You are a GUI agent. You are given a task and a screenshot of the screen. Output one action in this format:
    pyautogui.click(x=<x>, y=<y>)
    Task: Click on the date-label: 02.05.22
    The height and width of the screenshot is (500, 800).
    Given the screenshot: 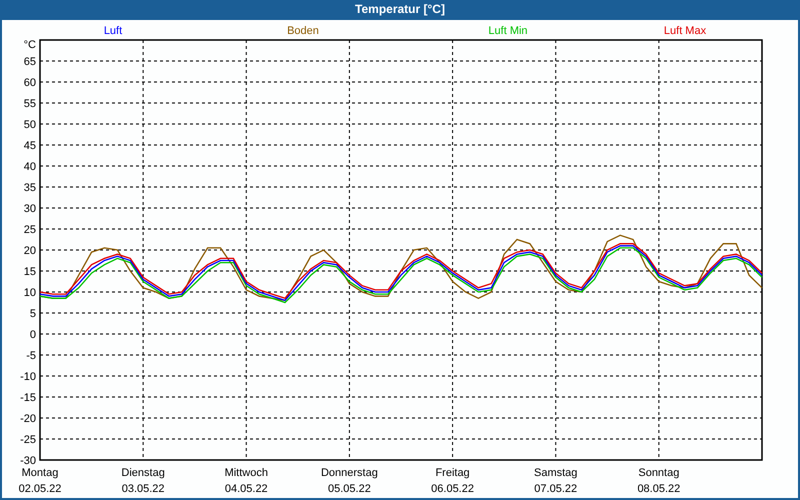 What is the action you would take?
    pyautogui.click(x=40, y=489)
    